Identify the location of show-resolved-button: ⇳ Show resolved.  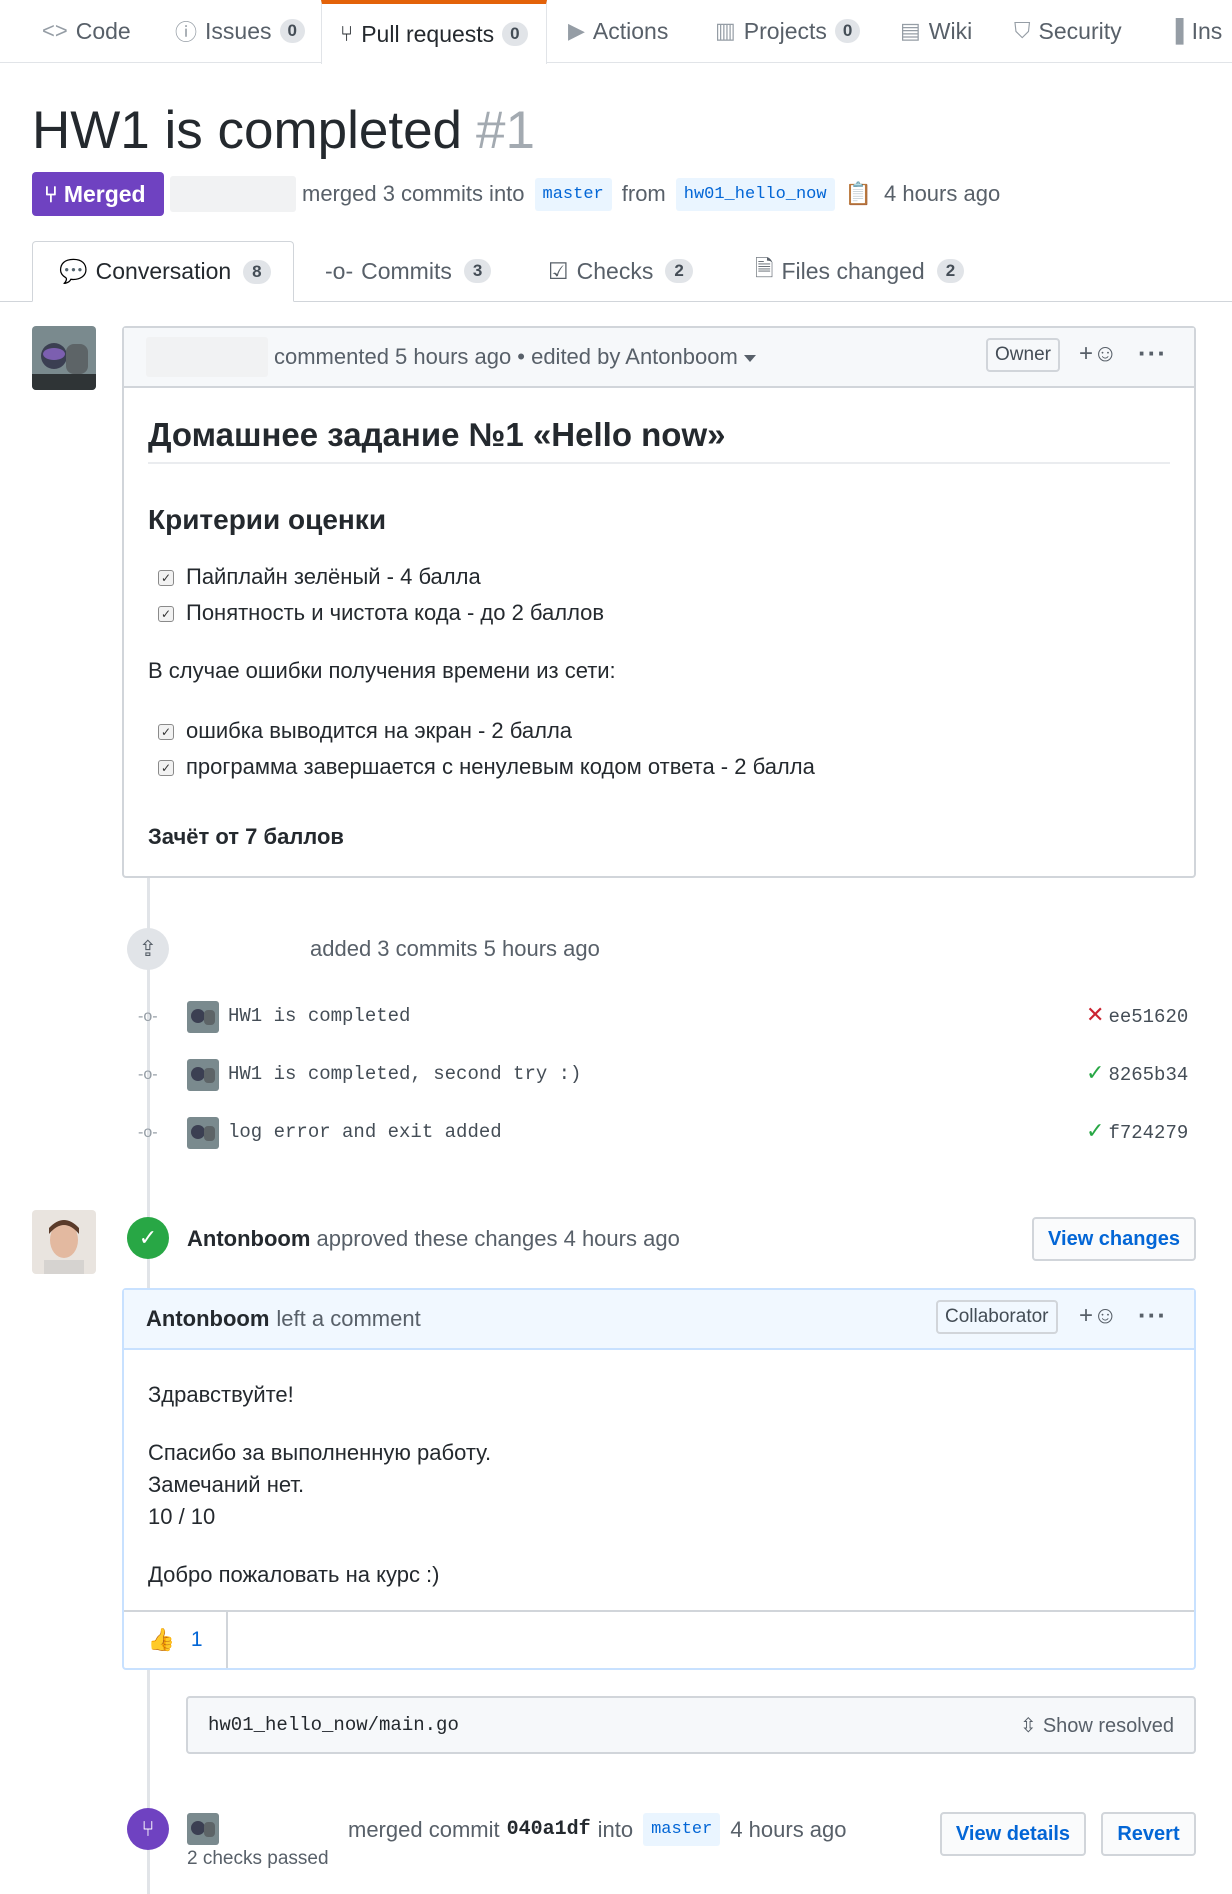
(1097, 1725).